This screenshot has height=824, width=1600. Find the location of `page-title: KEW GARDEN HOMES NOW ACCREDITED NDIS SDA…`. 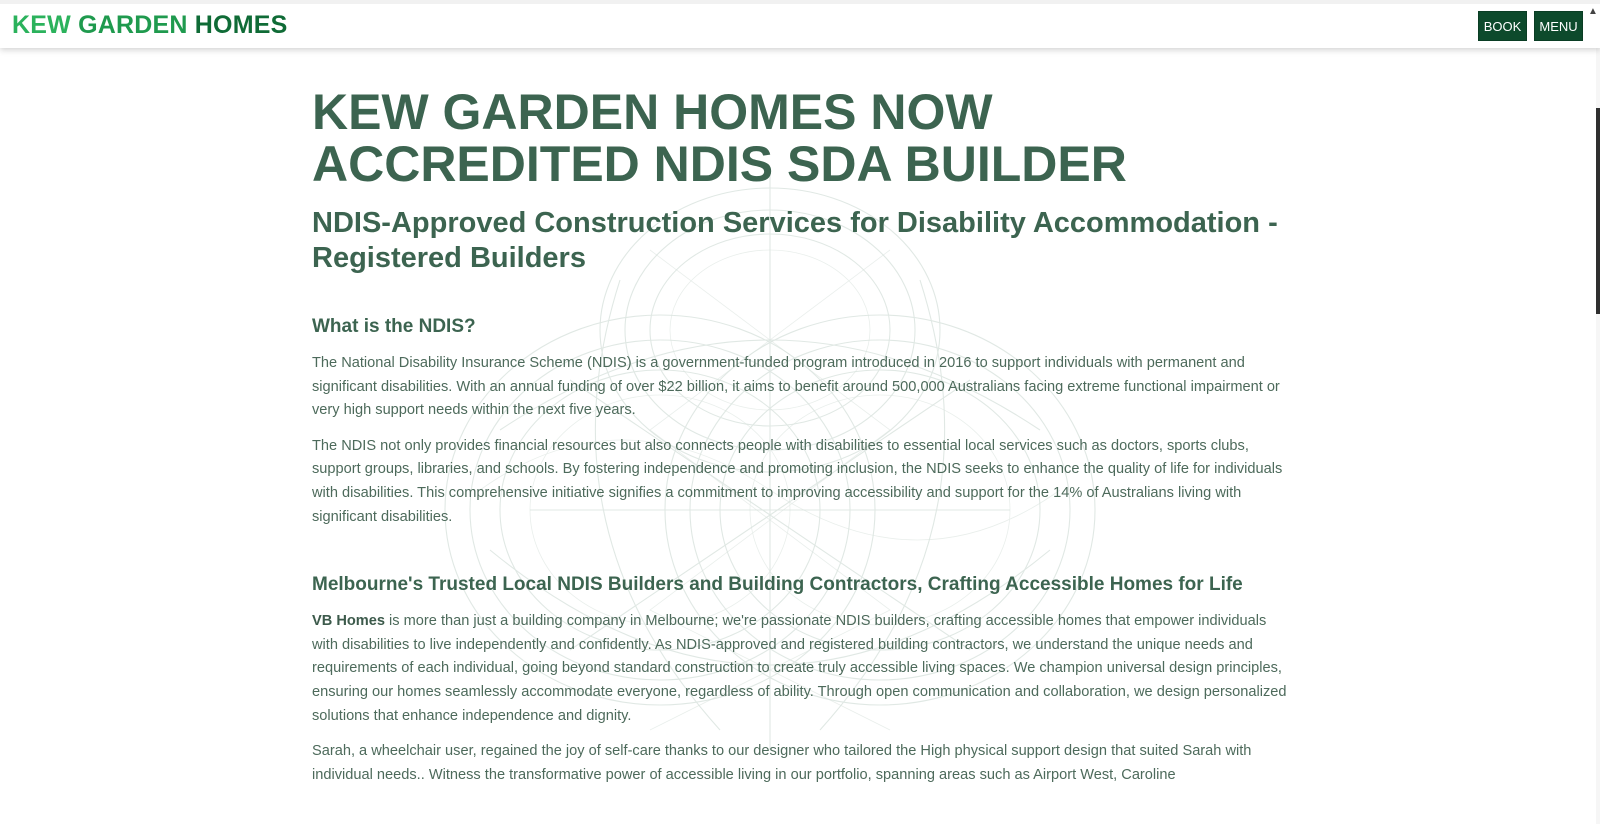

page-title: KEW GARDEN HOMES NOW ACCREDITED NDIS SDA… is located at coordinates (719, 138).